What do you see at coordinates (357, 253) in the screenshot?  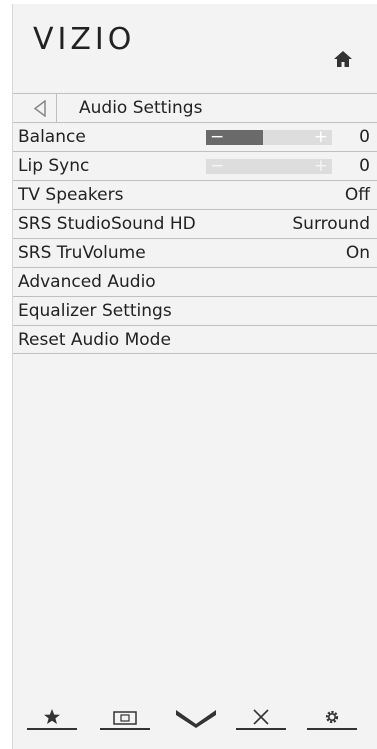 I see `setting-value: On` at bounding box center [357, 253].